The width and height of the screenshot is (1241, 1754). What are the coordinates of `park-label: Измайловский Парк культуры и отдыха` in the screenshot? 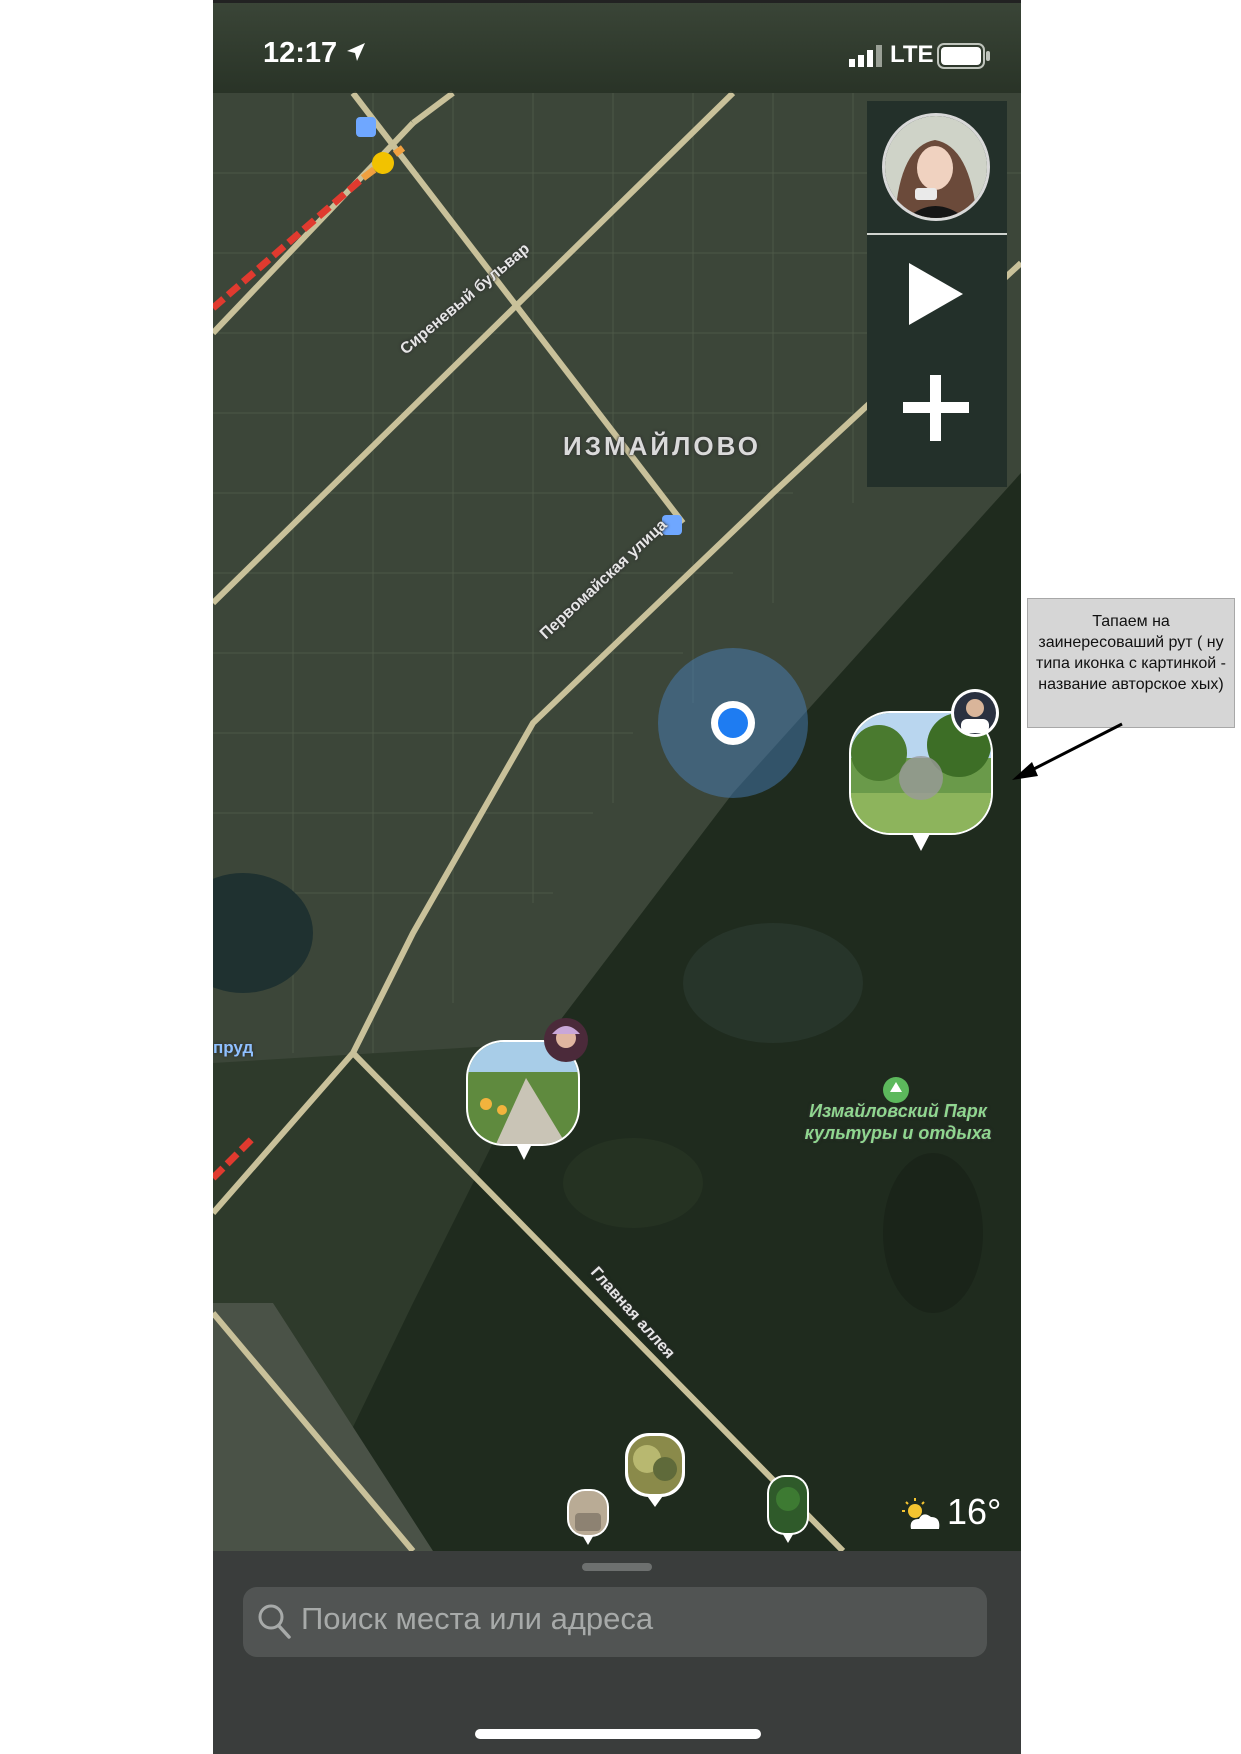 It's located at (898, 1122).